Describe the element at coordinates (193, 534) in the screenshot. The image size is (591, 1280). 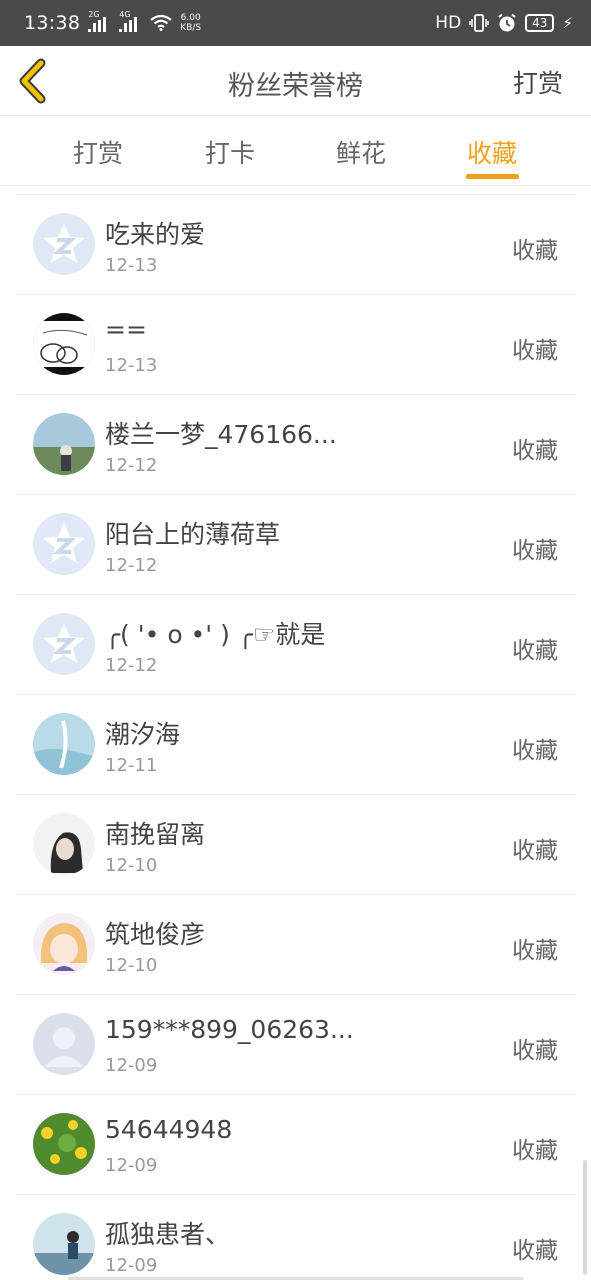
I see `user-name: 阳台上的薄荷草` at that location.